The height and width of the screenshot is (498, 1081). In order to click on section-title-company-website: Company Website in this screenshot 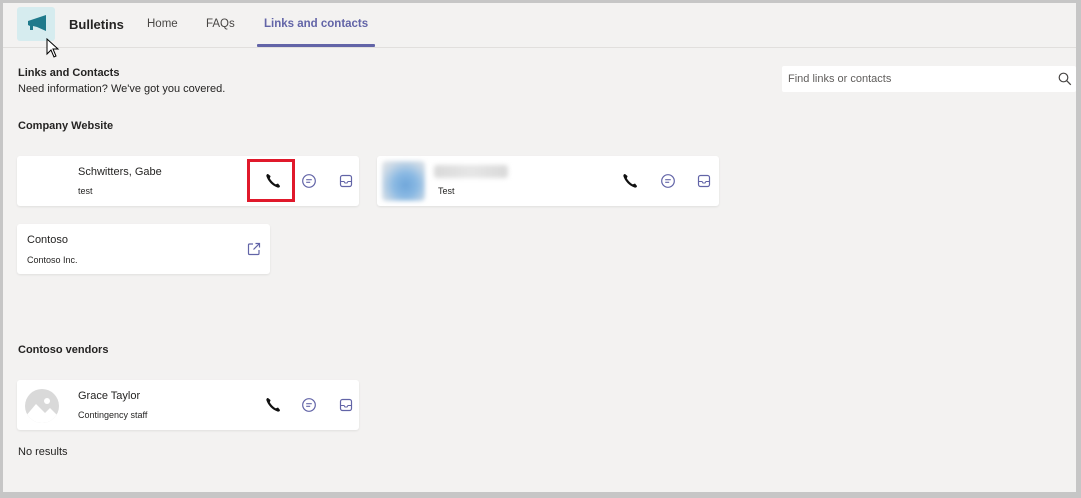, I will do `click(66, 126)`.